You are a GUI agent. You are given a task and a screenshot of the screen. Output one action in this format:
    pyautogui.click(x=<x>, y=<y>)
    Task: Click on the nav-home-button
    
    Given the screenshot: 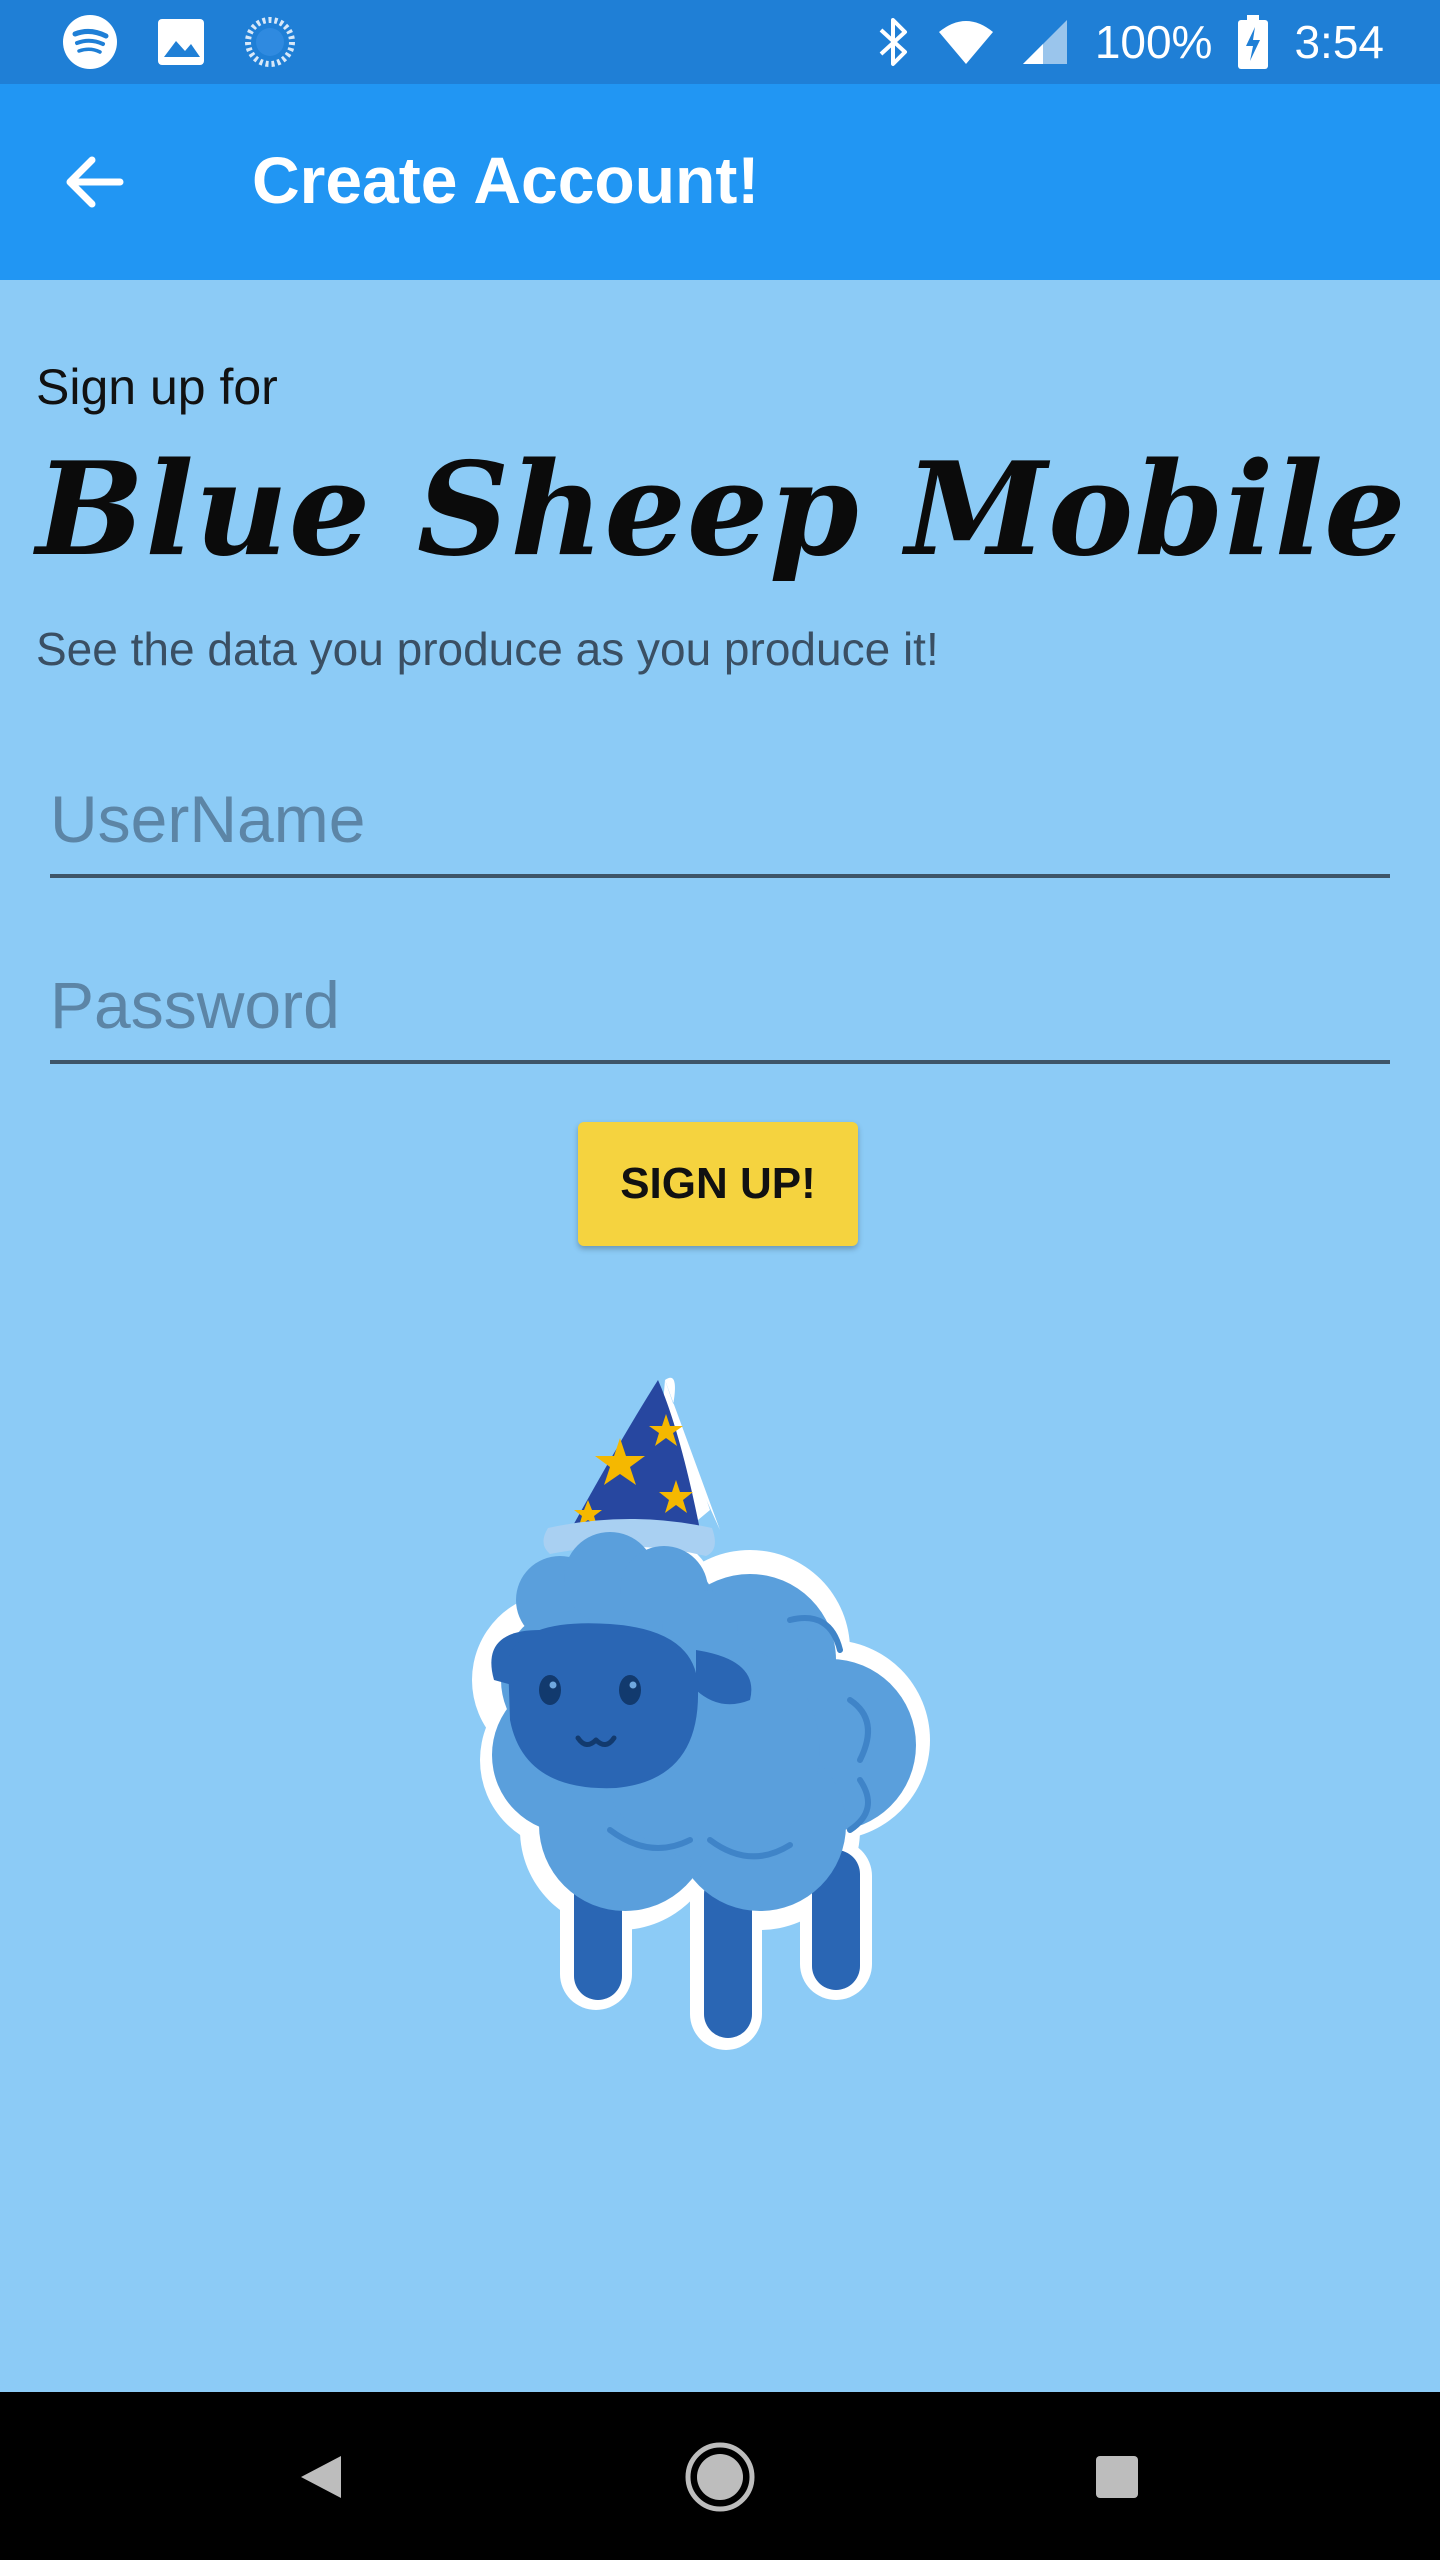 What is the action you would take?
    pyautogui.click(x=720, y=2477)
    